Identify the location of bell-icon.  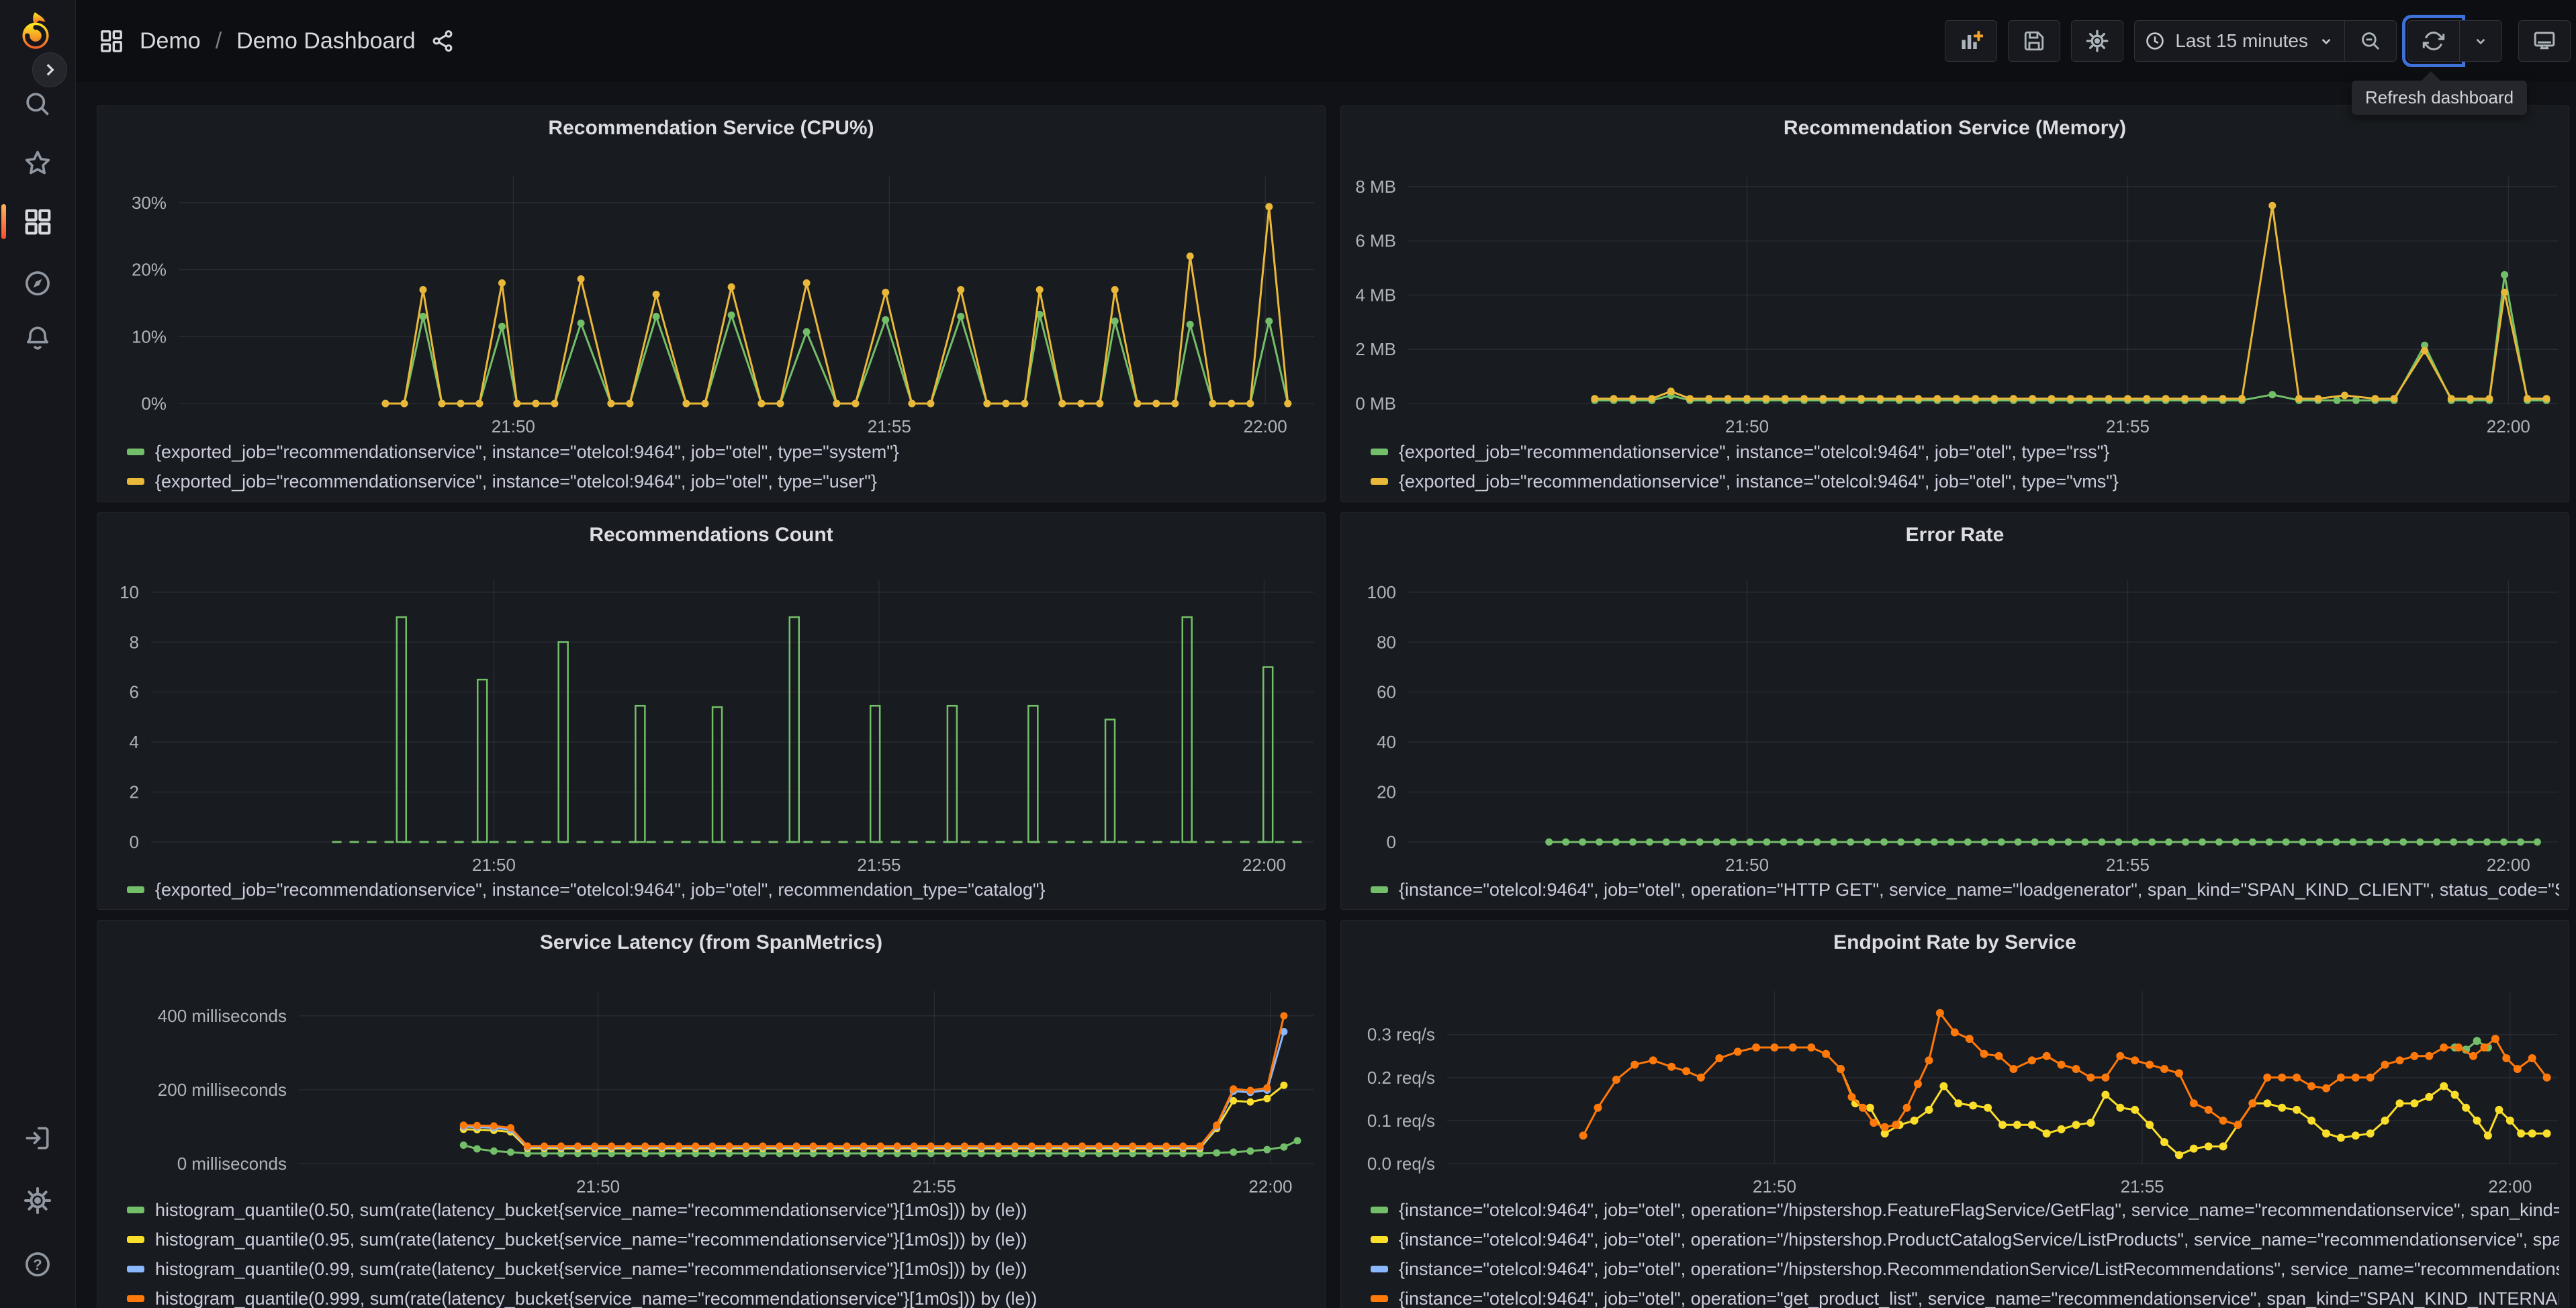
(37, 338).